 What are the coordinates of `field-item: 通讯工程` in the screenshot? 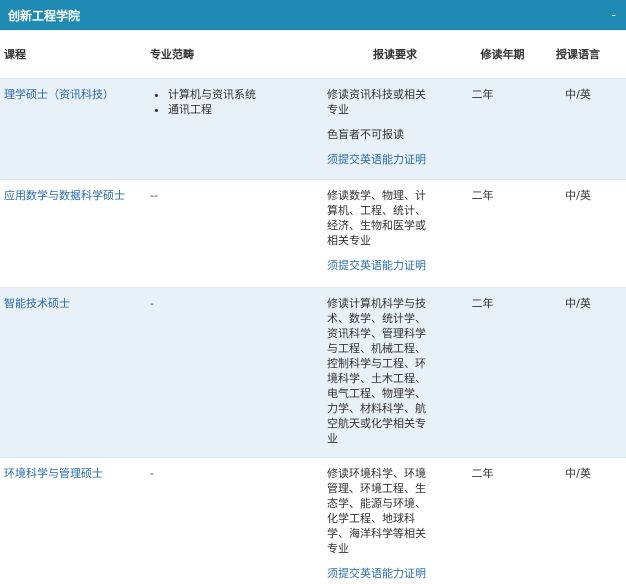 It's located at (241, 109).